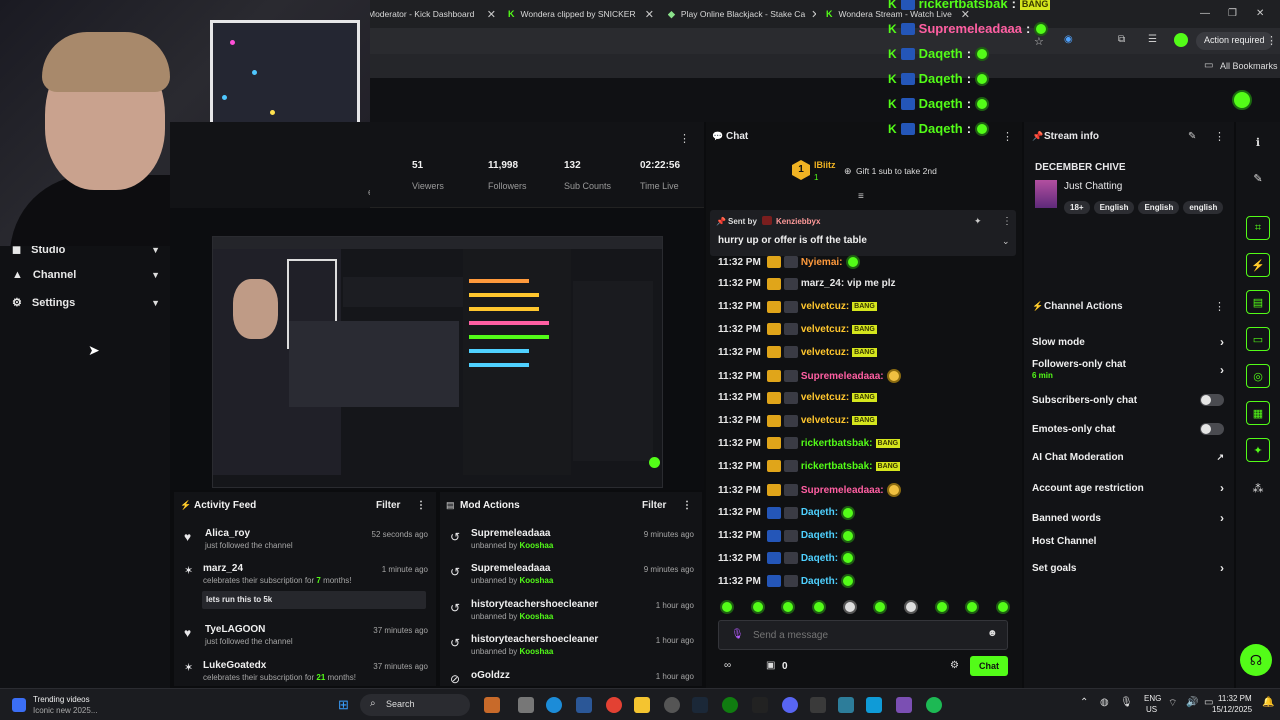 The image size is (1280, 720). Describe the element at coordinates (861, 196) in the screenshot. I see `expand-icon: ≡` at that location.